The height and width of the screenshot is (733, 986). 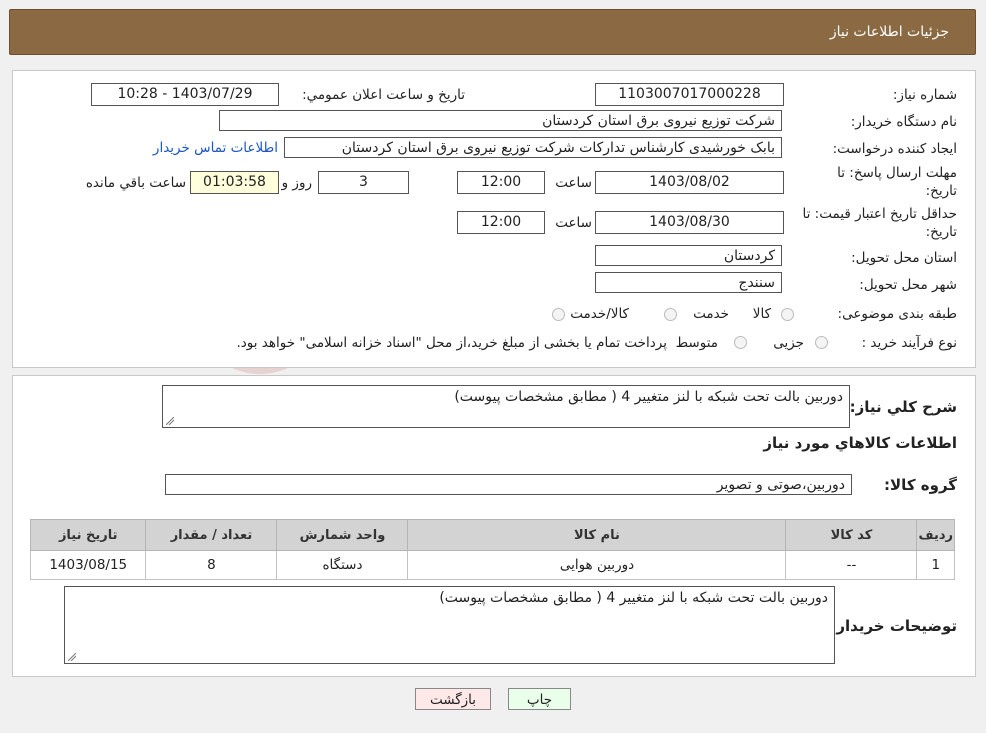 I want to click on table-row: 1 -- دوربین هوایی دستگاه 8 1403/08/15, so click(x=492, y=565).